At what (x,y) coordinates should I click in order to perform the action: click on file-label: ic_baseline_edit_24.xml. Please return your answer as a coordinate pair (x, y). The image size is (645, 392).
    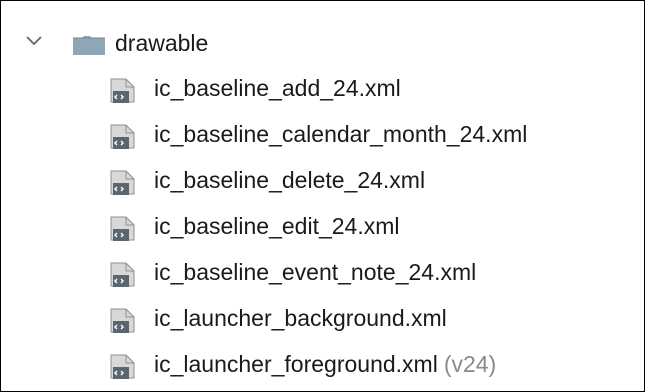
    Looking at the image, I should click on (277, 226).